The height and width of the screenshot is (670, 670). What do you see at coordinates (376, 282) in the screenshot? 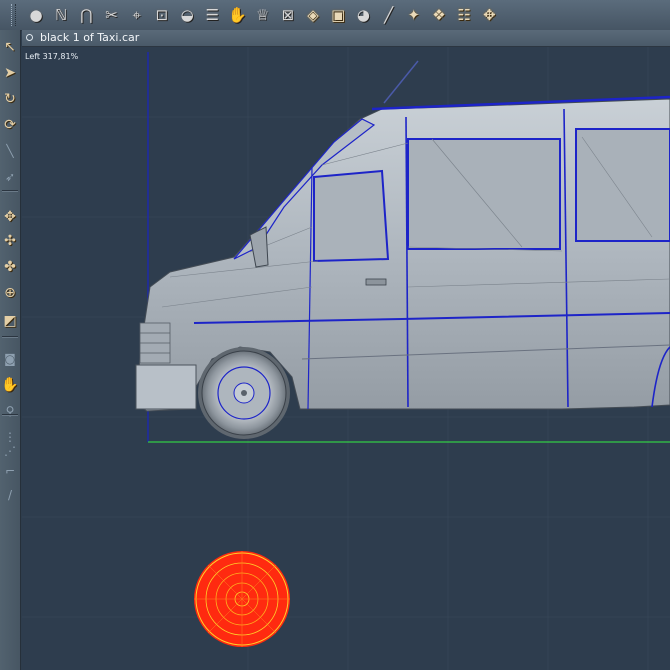
I see `door-handle` at bounding box center [376, 282].